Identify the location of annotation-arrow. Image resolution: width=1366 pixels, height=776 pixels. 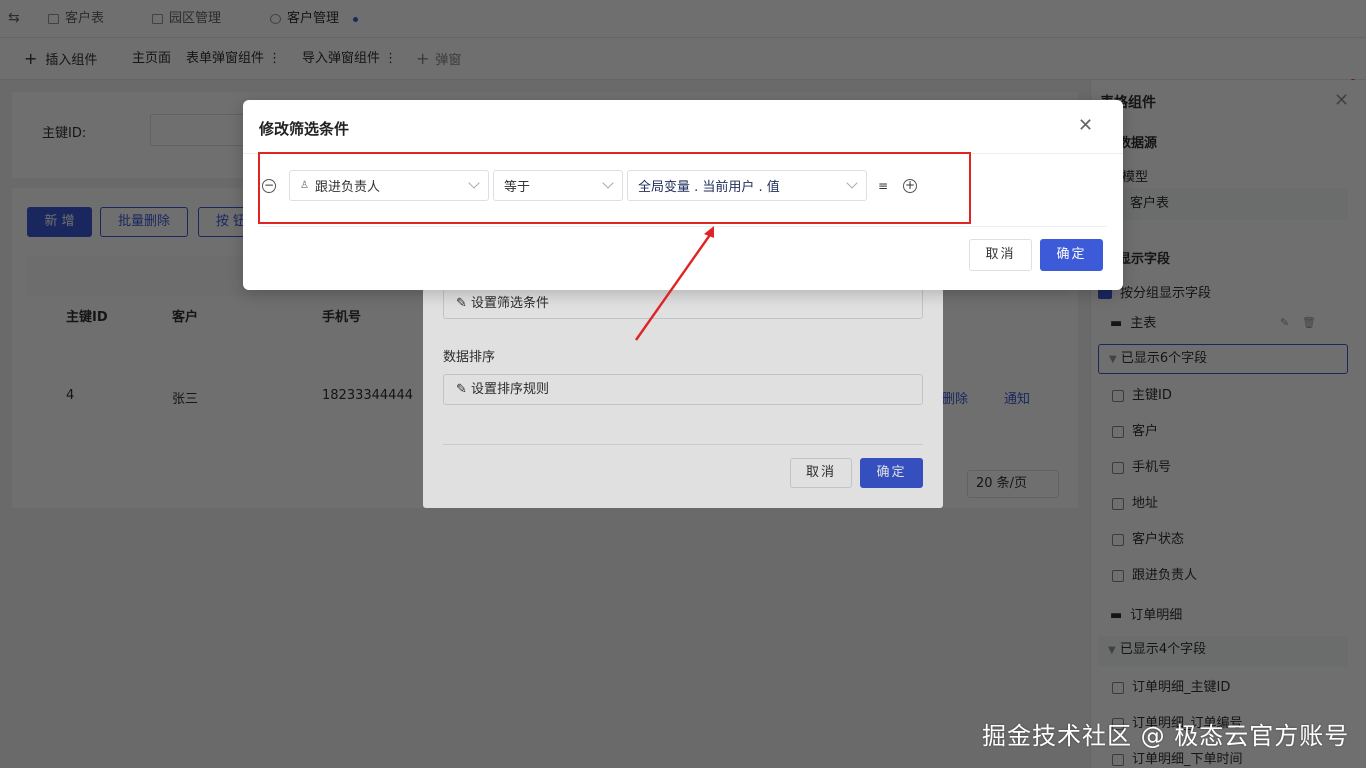
(674, 283).